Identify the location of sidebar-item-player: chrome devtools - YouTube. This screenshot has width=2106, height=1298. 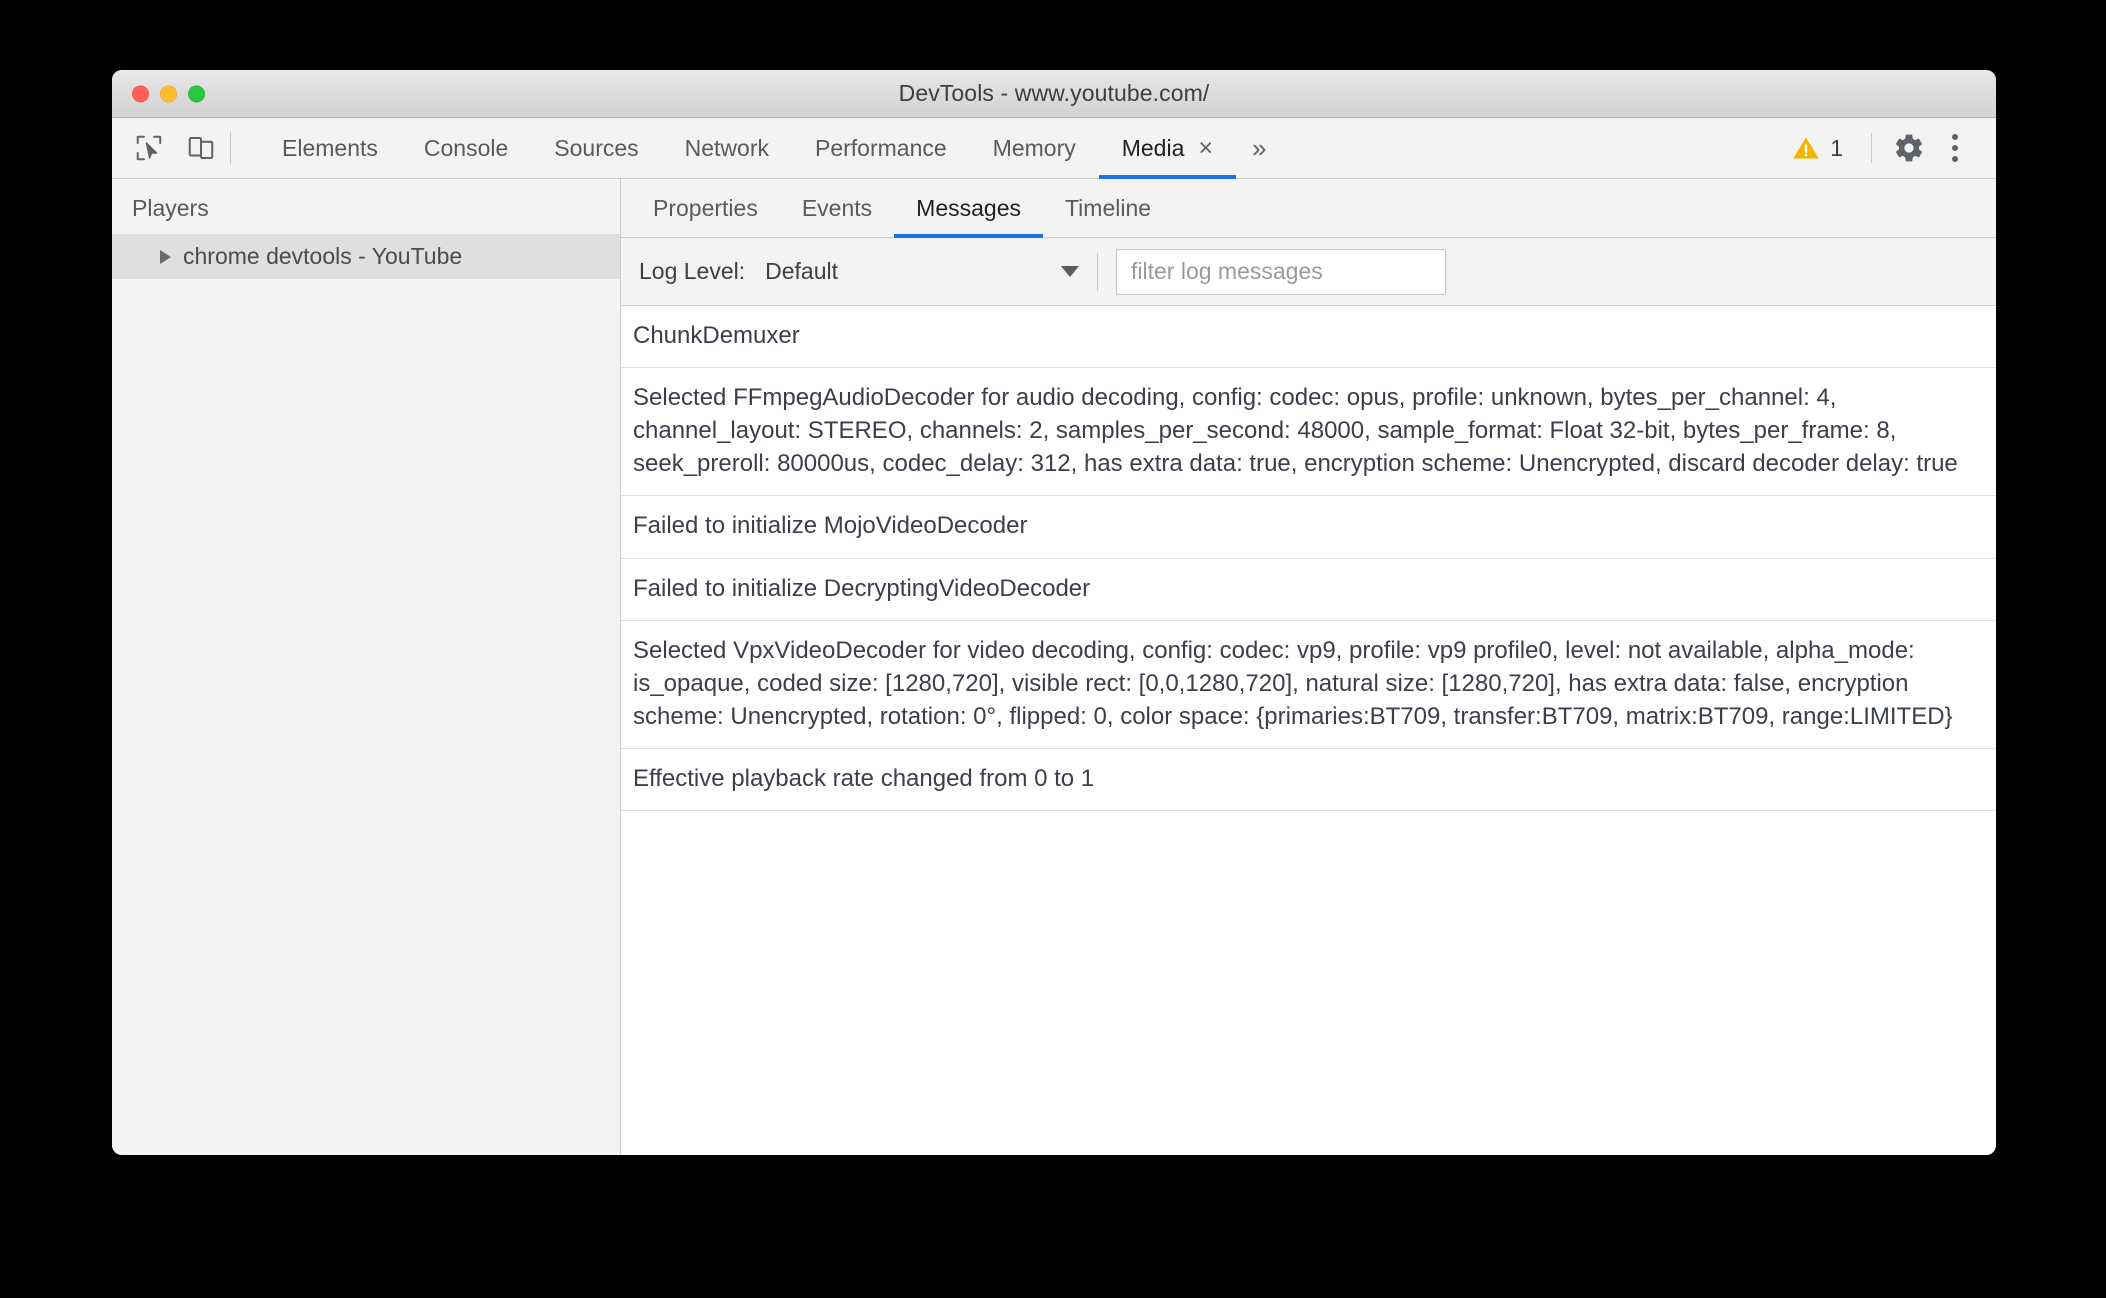
(366, 256).